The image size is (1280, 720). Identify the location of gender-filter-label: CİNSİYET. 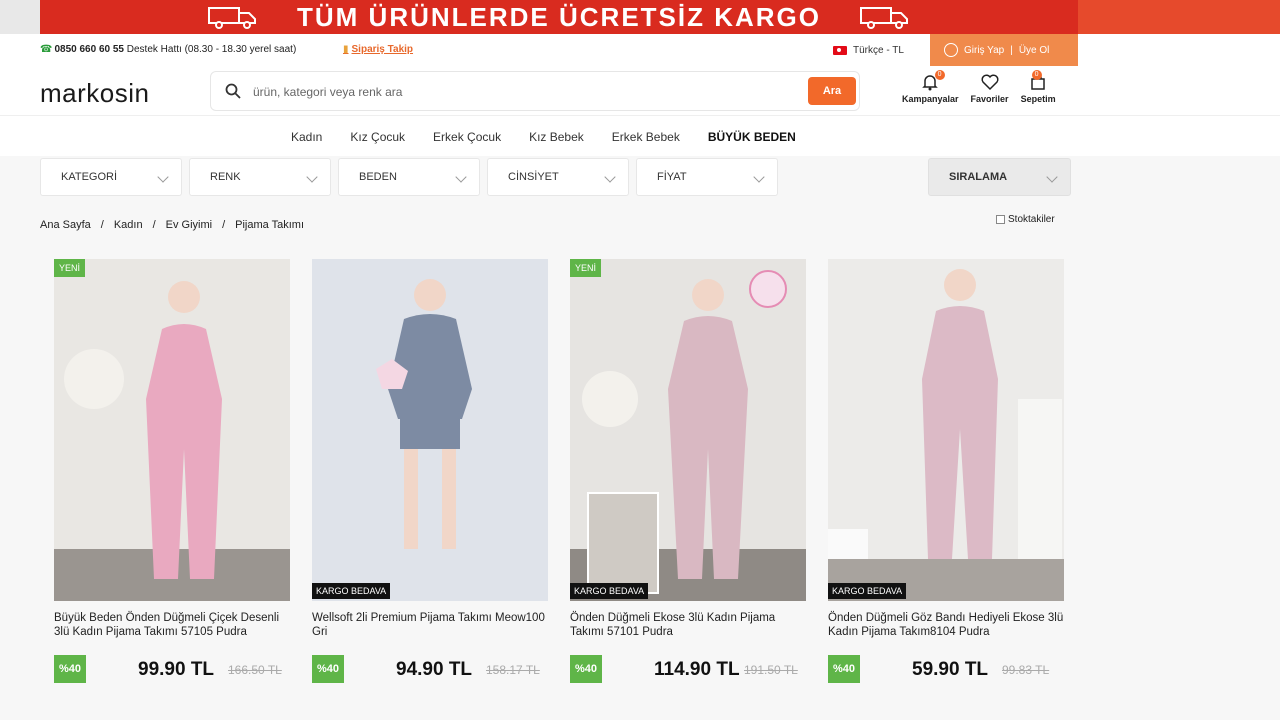
(533, 177).